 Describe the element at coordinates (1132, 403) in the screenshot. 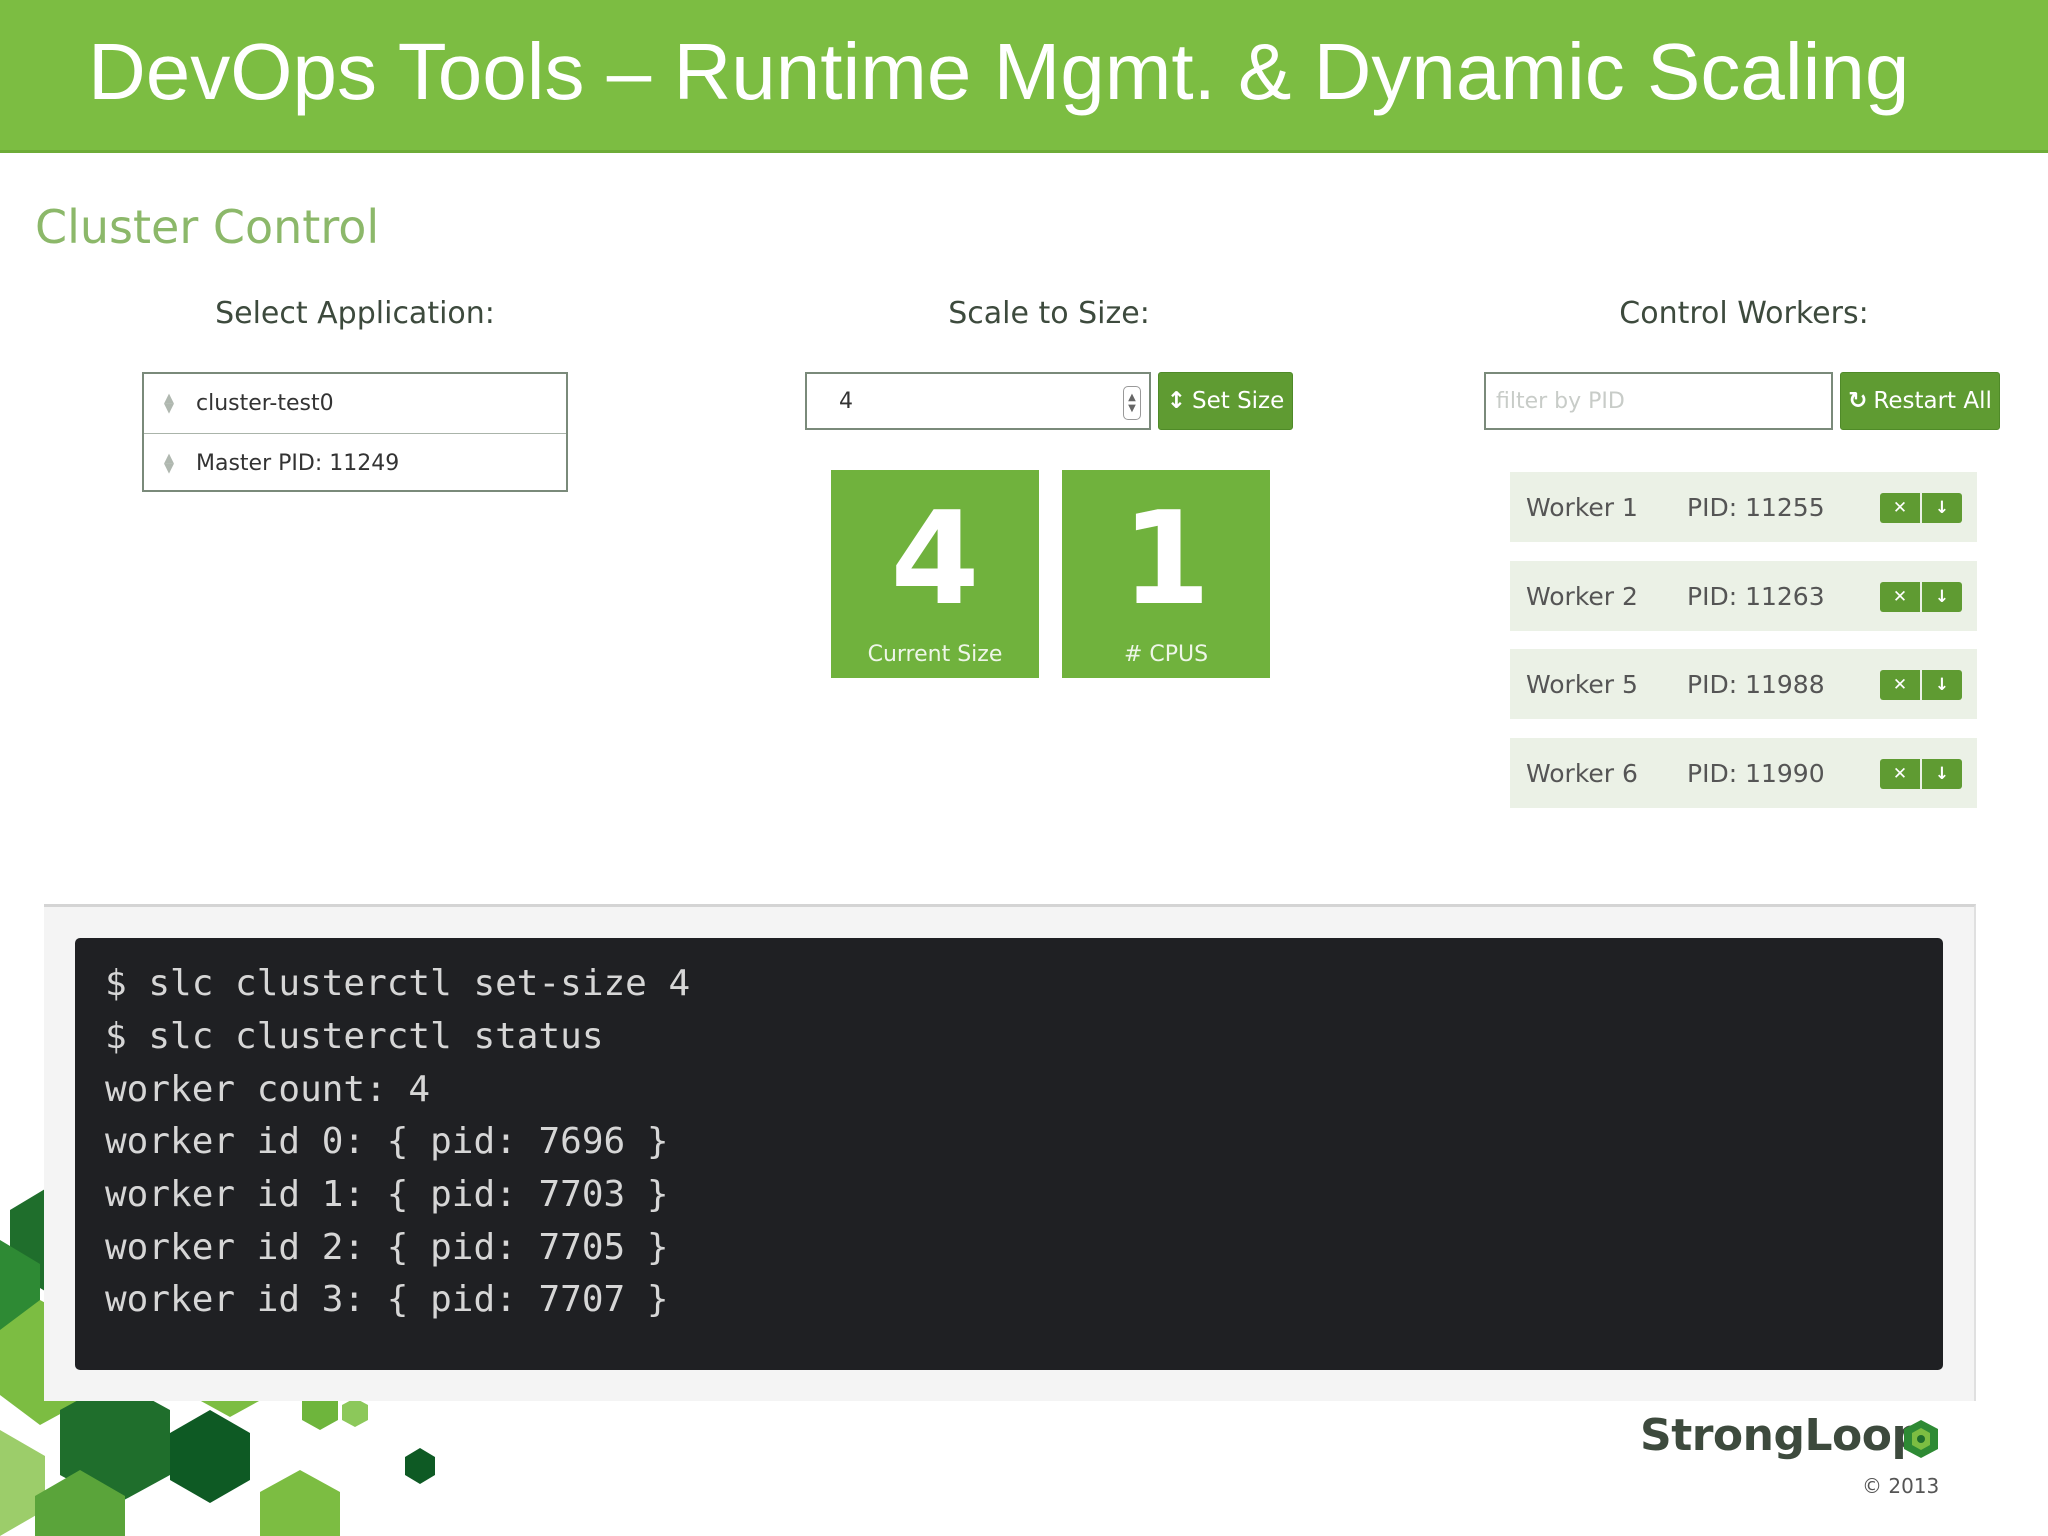

I see `stepper-icon: ▲ ▼` at that location.